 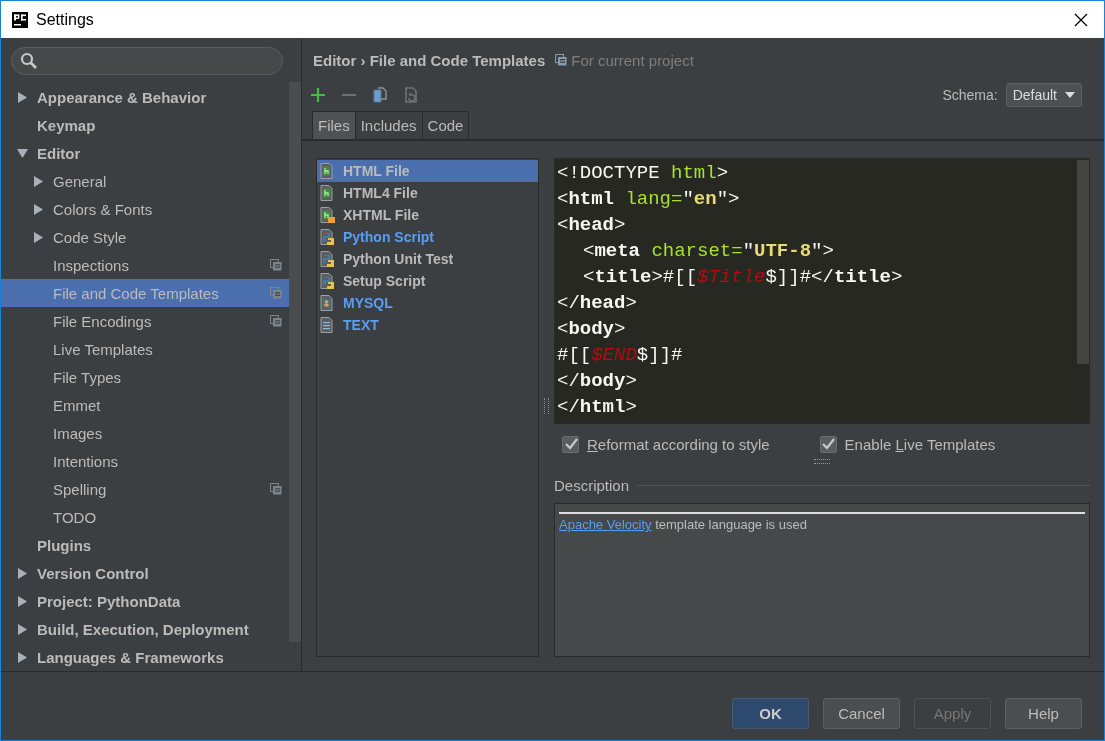 I want to click on sidebar-item: Version Control, so click(x=145, y=573).